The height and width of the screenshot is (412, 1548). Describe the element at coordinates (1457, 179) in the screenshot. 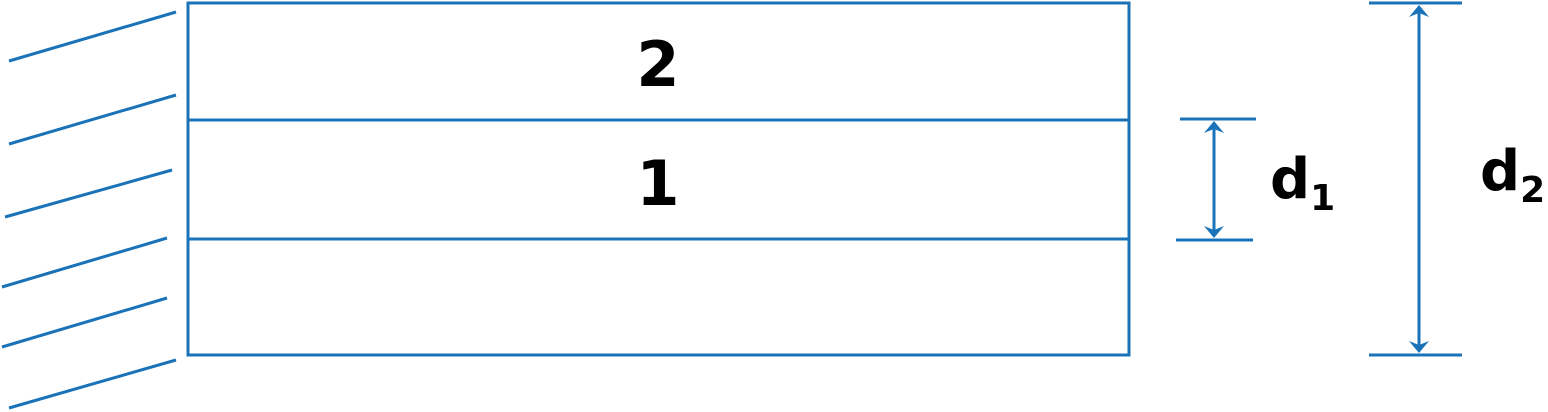

I see `dimension-d2: d2` at that location.